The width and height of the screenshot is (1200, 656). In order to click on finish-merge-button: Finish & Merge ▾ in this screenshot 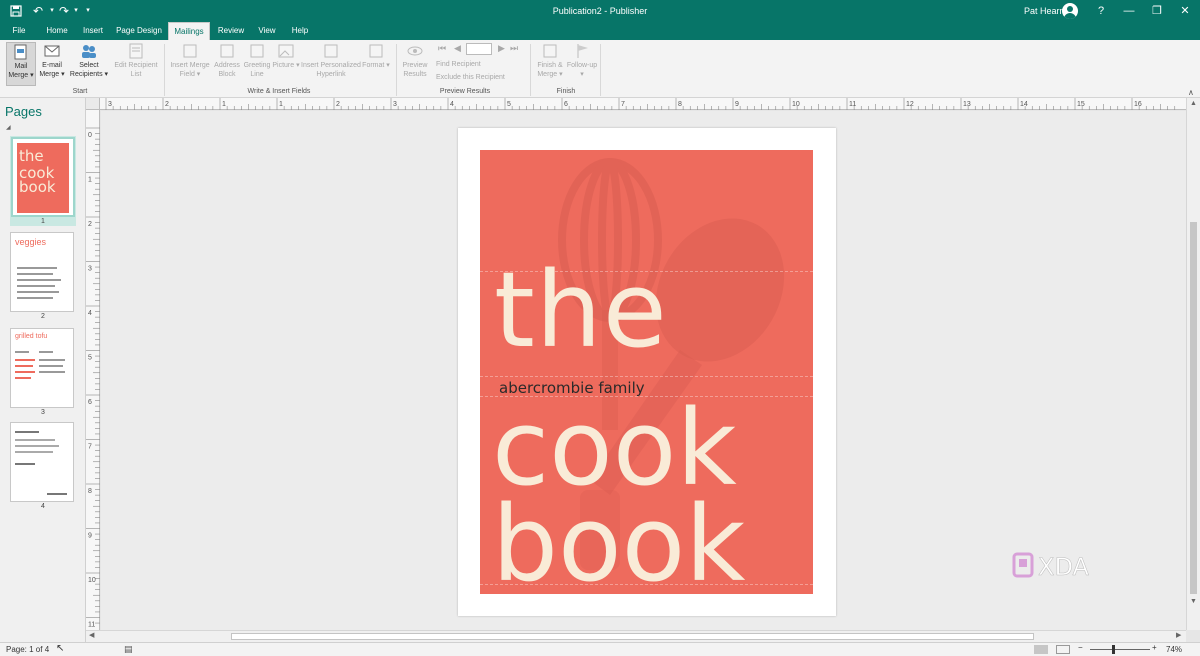, I will do `click(550, 60)`.